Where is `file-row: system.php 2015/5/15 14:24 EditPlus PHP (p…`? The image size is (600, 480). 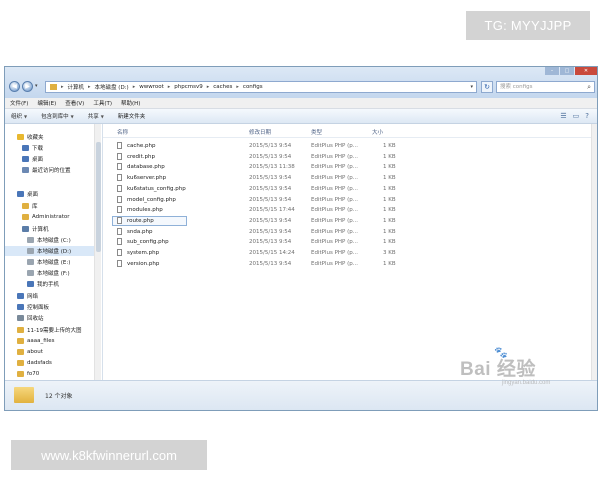 file-row: system.php 2015/5/15 14:24 EditPlus PHP (p… is located at coordinates (258, 253).